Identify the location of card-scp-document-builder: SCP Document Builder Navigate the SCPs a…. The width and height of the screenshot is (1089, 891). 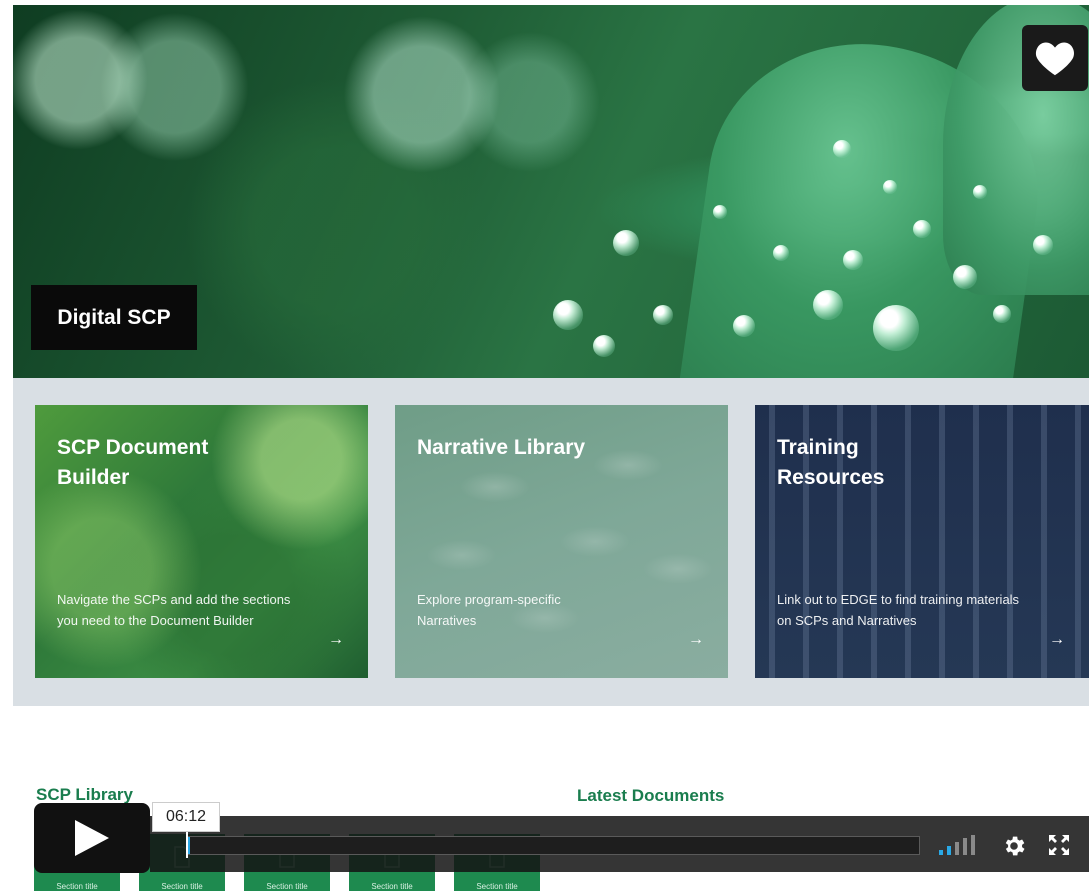
(201, 541).